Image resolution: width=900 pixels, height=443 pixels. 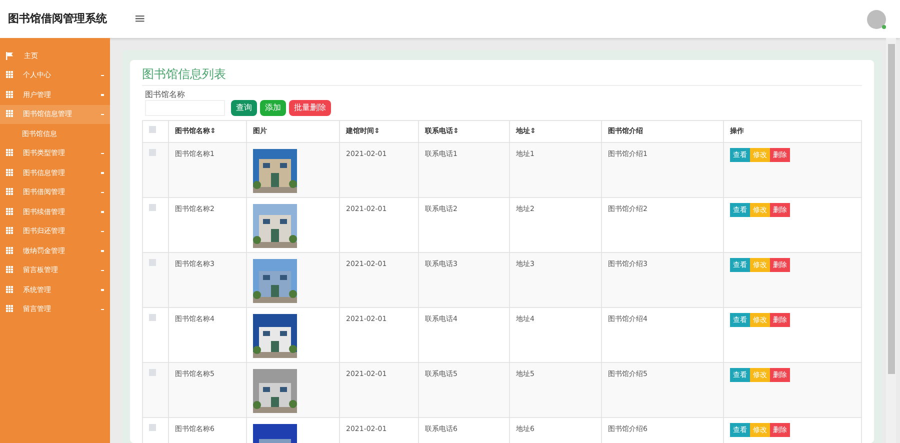 What do you see at coordinates (502, 76) in the screenshot?
I see `panel-title: 图书馆信息列表` at bounding box center [502, 76].